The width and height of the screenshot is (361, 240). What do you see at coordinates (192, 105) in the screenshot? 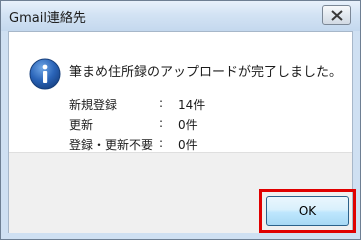
I see `summary-value: 14件` at bounding box center [192, 105].